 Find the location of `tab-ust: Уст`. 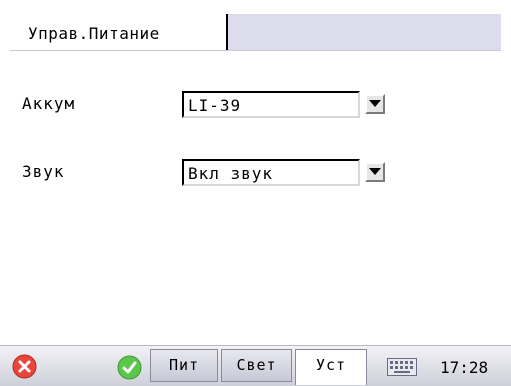

tab-ust: Уст is located at coordinates (331, 367).